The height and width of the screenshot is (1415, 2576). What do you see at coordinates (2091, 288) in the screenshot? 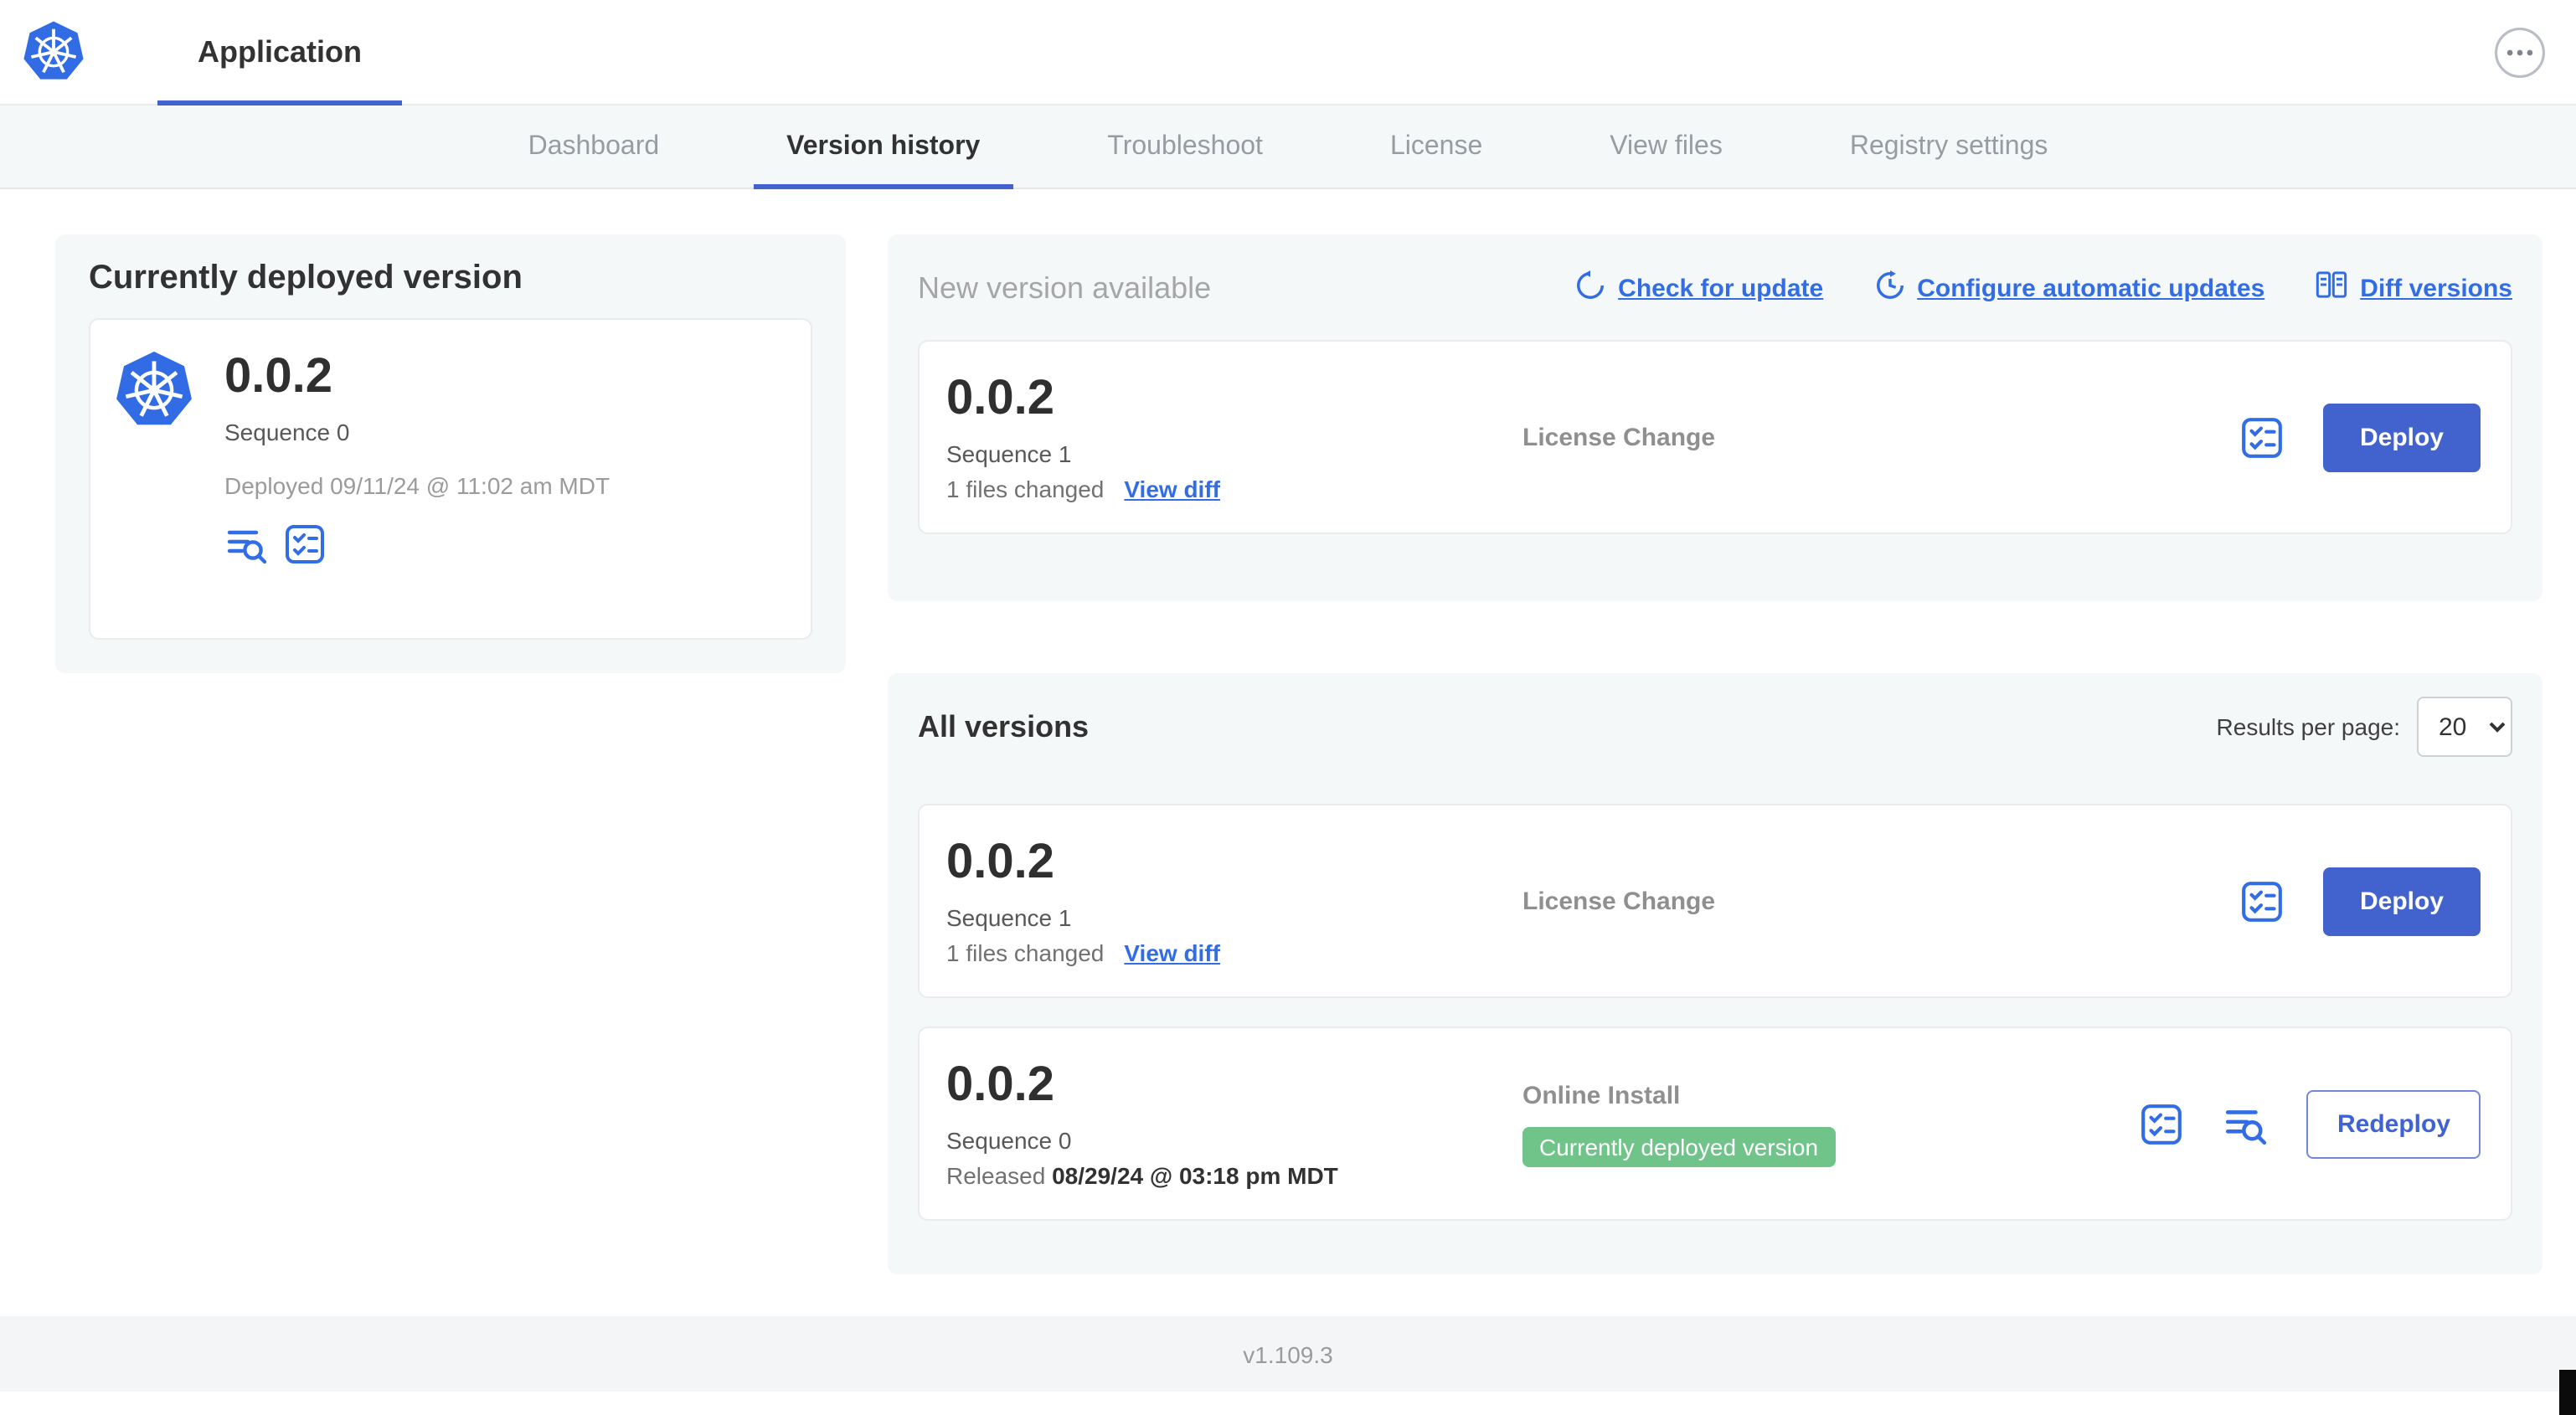
I see `configure-automatic-updates-label: Configure automatic updates` at bounding box center [2091, 288].